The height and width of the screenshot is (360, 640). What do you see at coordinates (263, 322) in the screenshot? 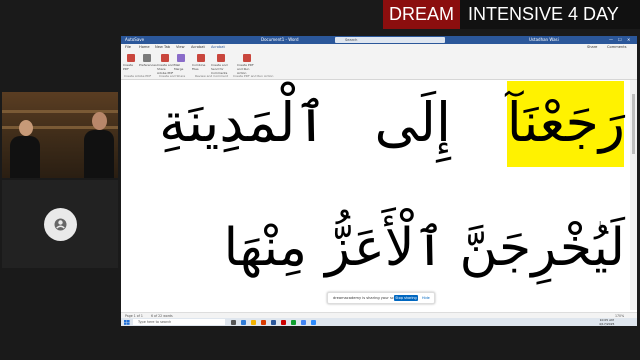
I see `office-icon` at bounding box center [263, 322].